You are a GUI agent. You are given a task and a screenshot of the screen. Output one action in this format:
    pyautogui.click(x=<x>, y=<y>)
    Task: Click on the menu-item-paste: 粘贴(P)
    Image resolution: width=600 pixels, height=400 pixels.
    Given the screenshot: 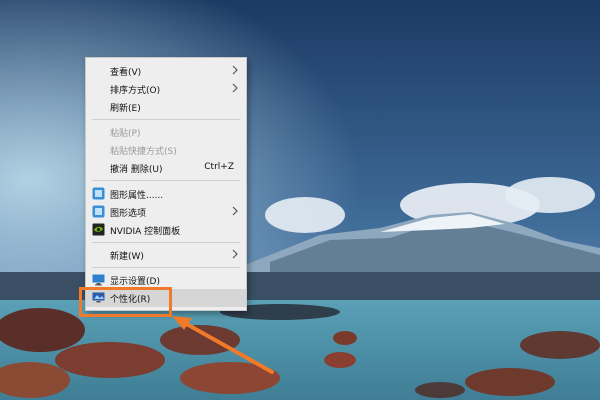 What is the action you would take?
    pyautogui.click(x=166, y=132)
    